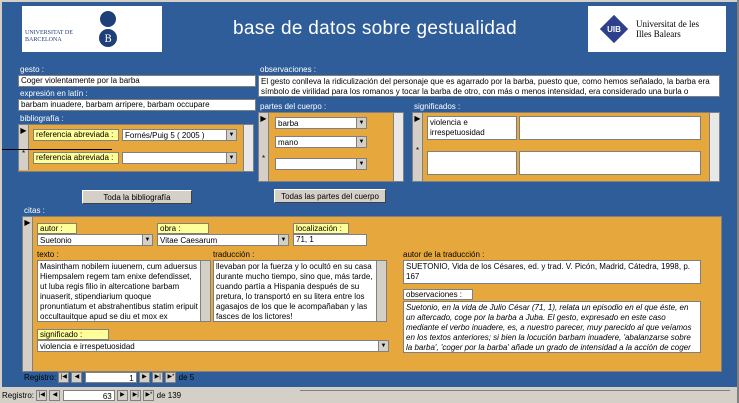  I want to click on citas-label: citas :, so click(34, 211).